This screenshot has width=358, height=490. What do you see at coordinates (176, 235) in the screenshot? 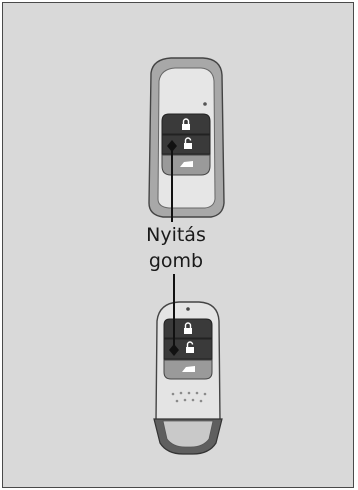
I see `callout-line-1: Nyitás` at bounding box center [176, 235].